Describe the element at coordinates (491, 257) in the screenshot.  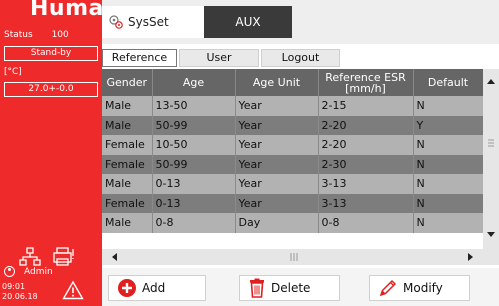
I see `scrollbar-corner` at that location.